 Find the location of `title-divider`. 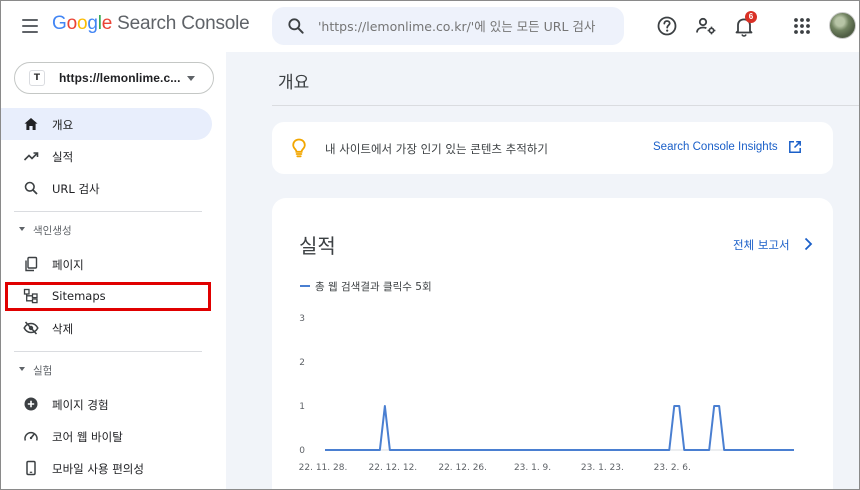

title-divider is located at coordinates (566, 105).